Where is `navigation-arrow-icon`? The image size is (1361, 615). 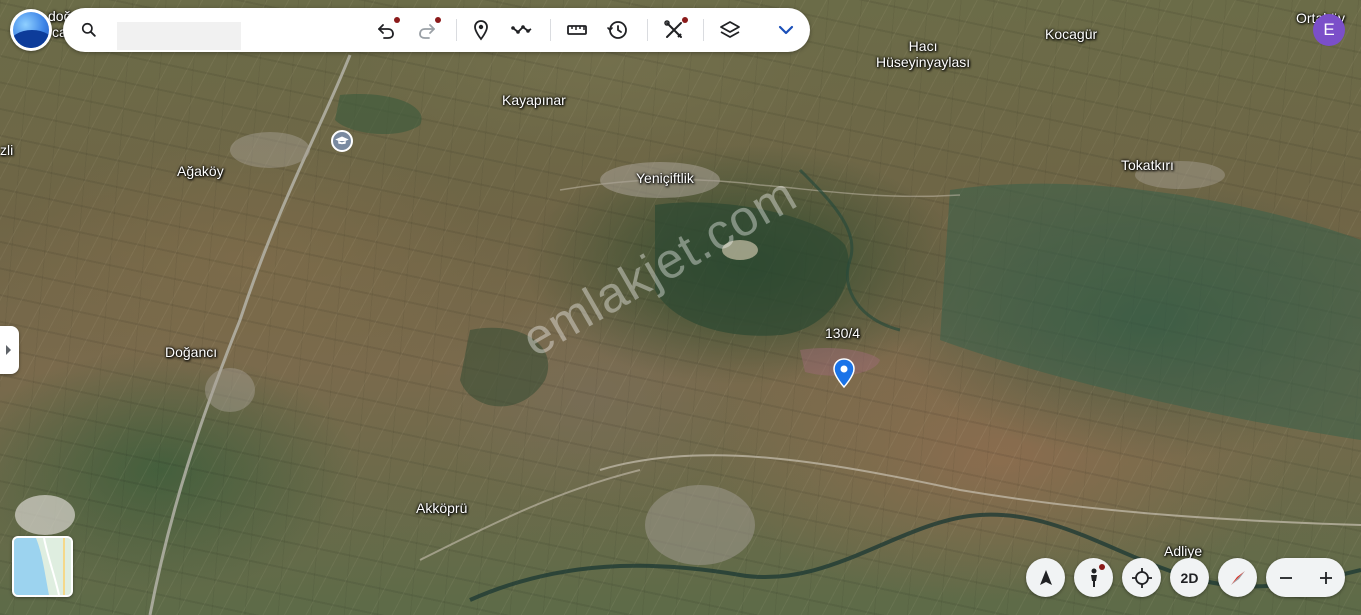
navigation-arrow-icon is located at coordinates (1045, 577).